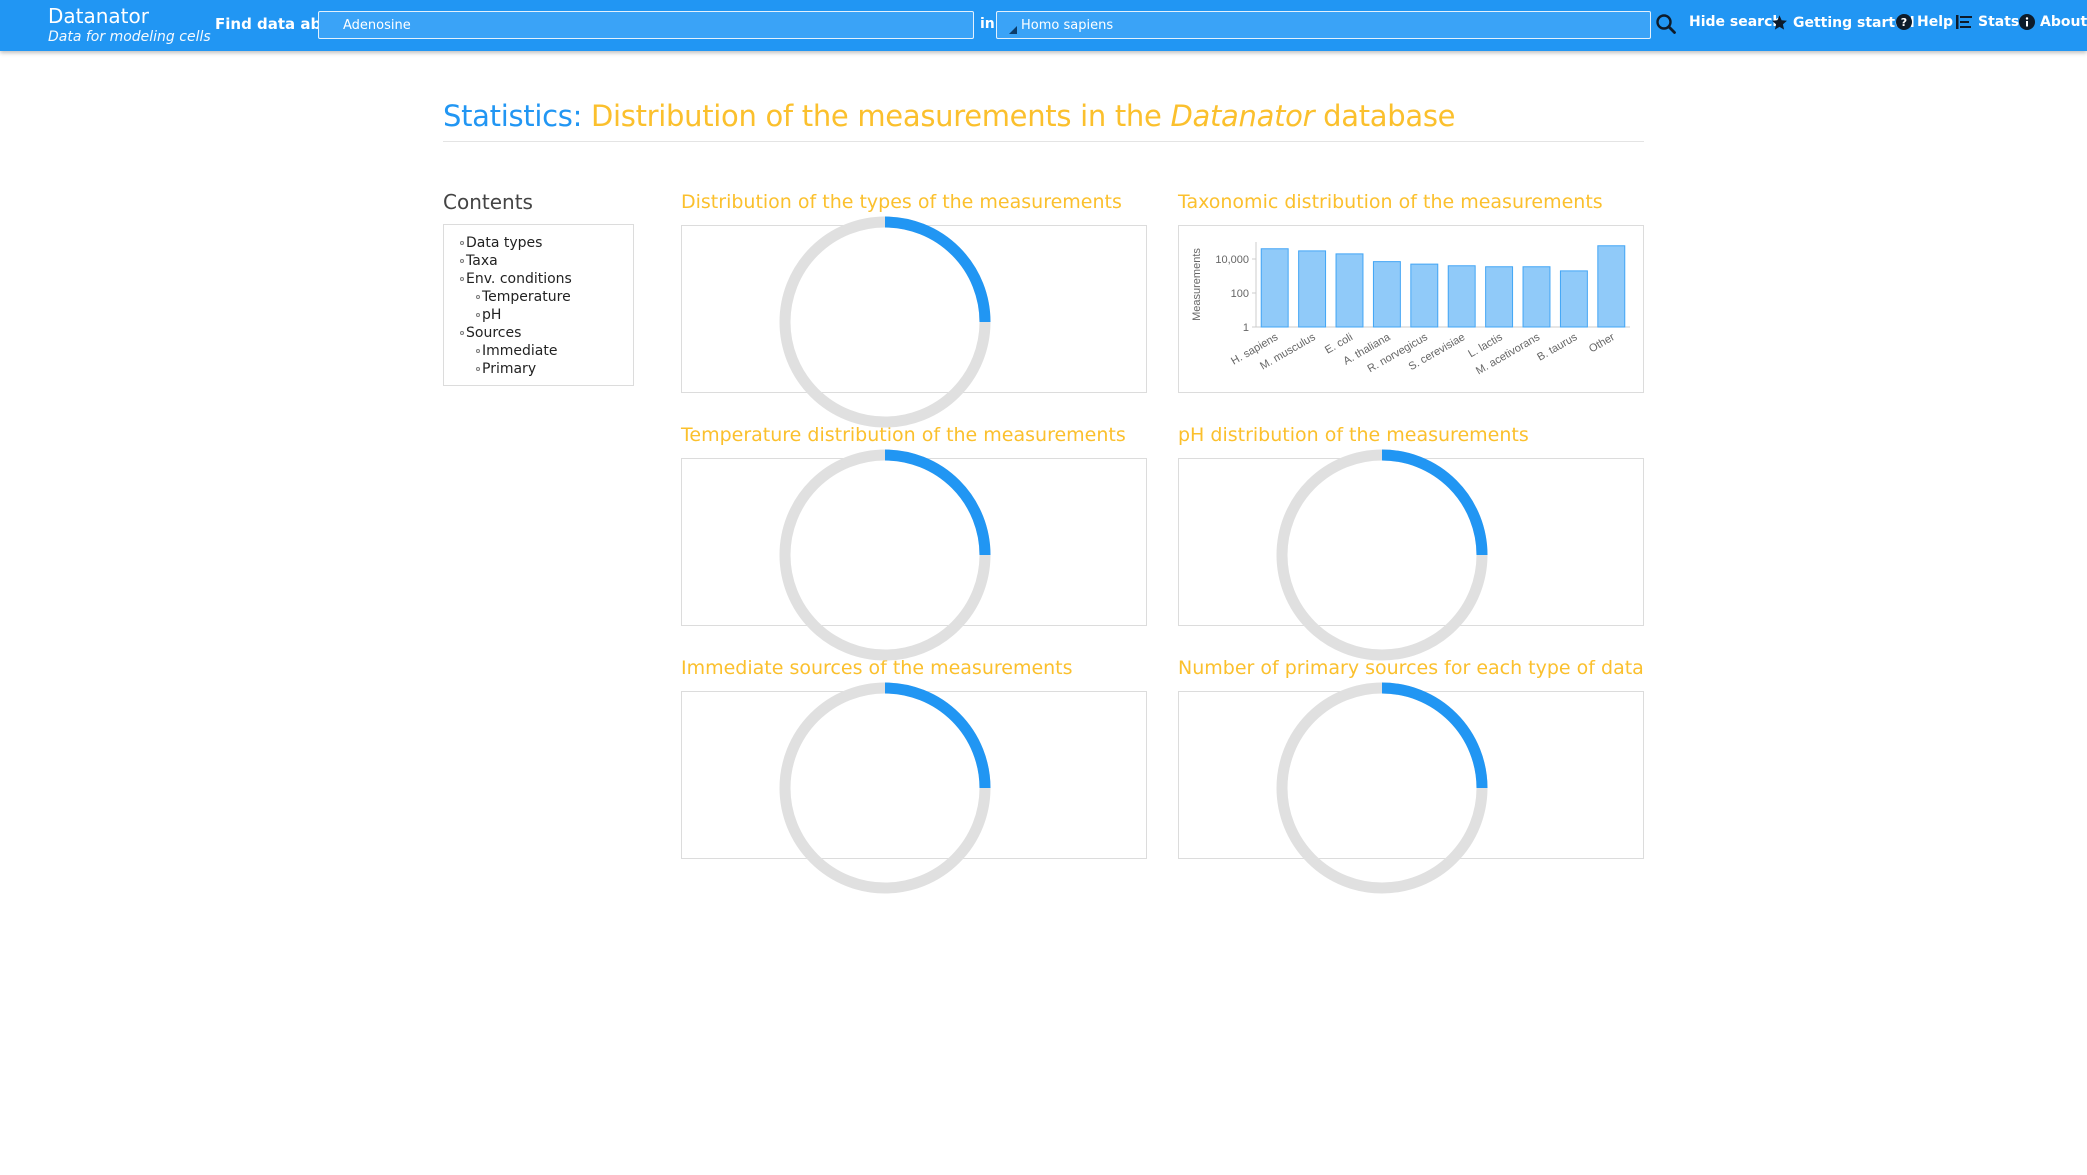 The image size is (2087, 1175). What do you see at coordinates (1013, 30) in the screenshot?
I see `dropdown-caret-icon` at bounding box center [1013, 30].